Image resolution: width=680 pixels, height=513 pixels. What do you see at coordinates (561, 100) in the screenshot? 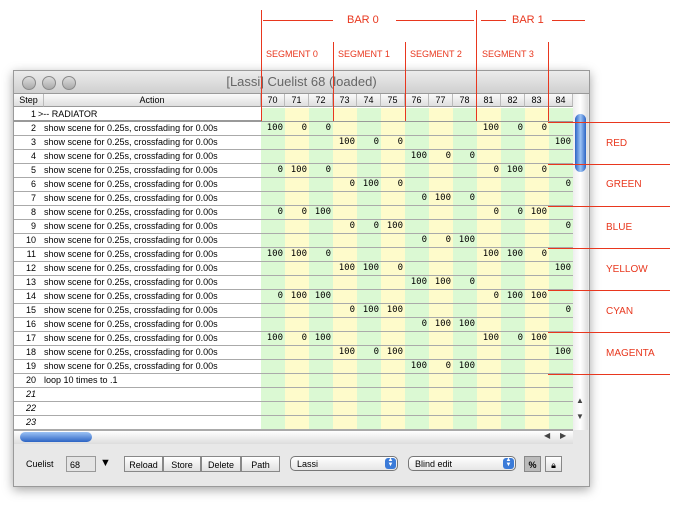
I see `column-header-channel: 84` at bounding box center [561, 100].